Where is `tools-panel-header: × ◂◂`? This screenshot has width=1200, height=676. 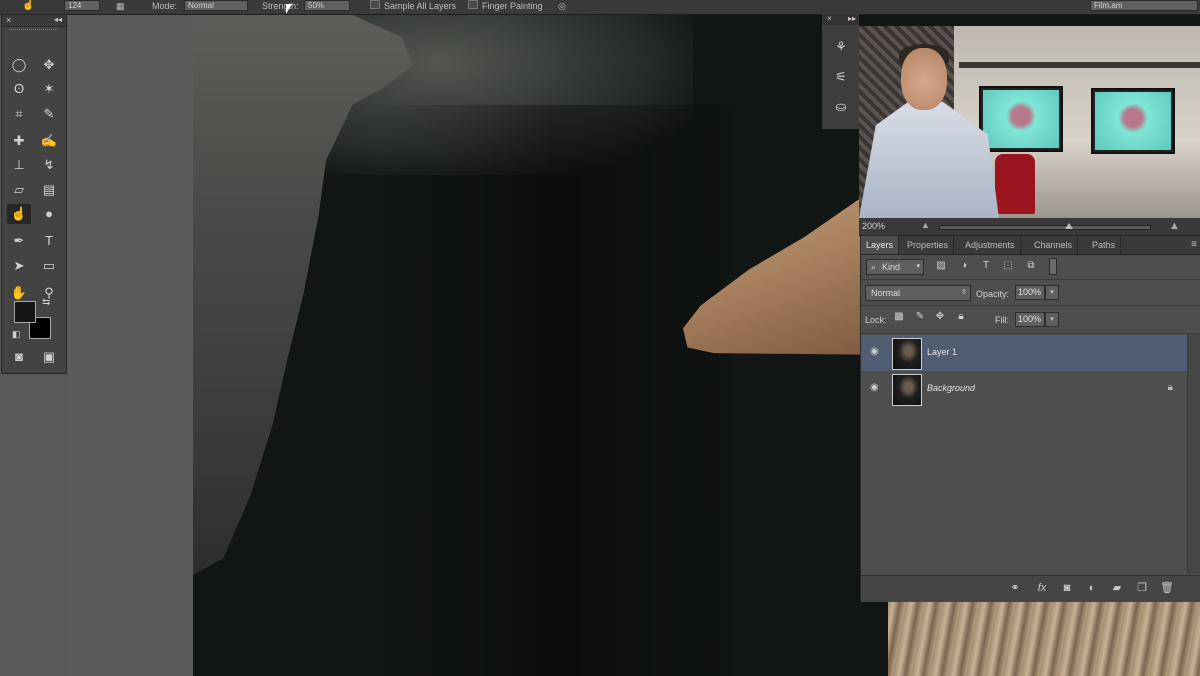 tools-panel-header: × ◂◂ is located at coordinates (34, 21).